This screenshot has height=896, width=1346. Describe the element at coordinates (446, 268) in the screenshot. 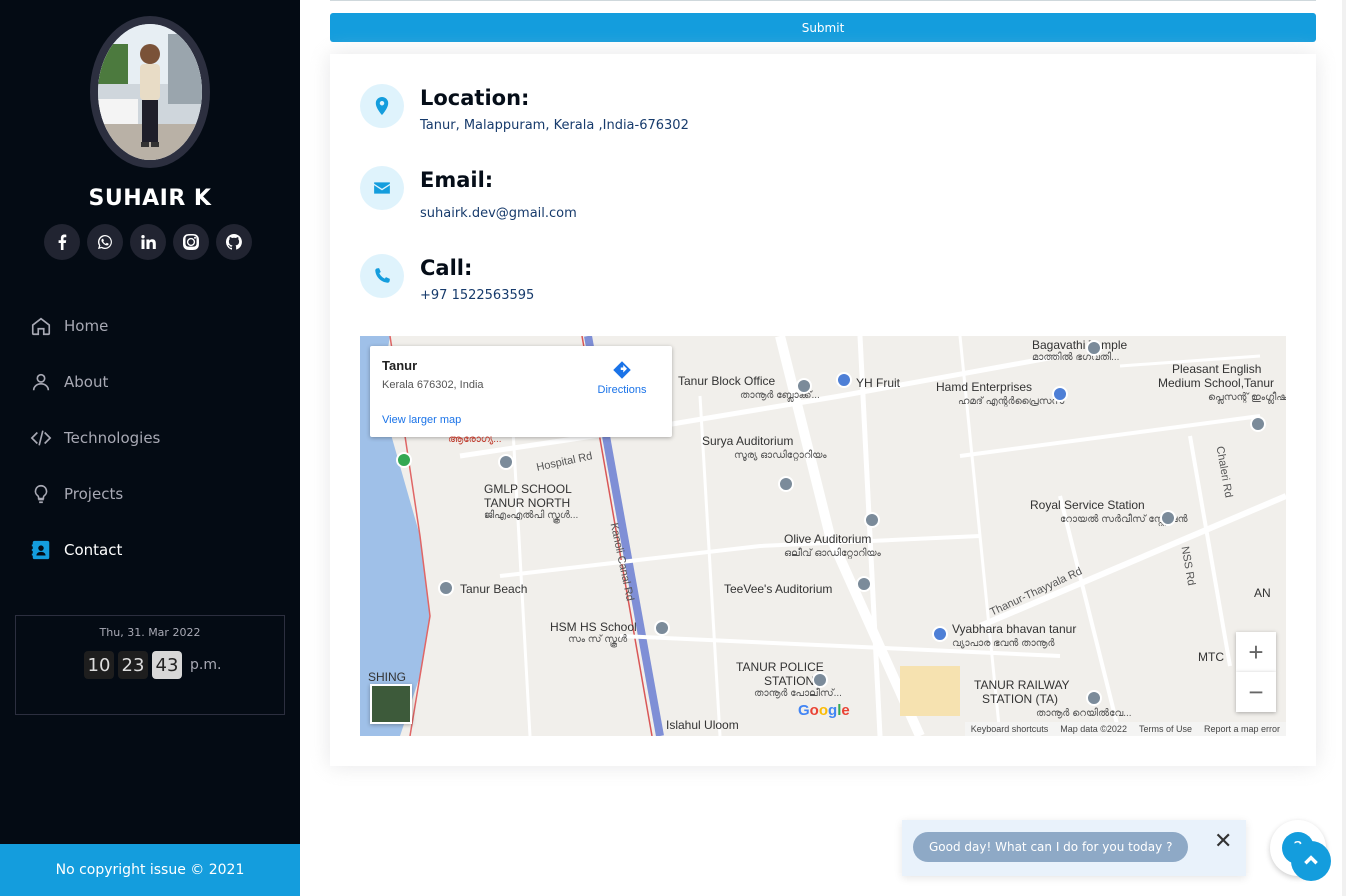

I see `call-title: Call:` at that location.